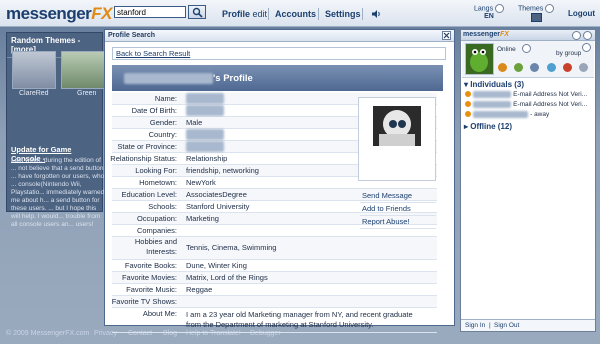  I want to click on theme-thumb-clarered, so click(34, 70).